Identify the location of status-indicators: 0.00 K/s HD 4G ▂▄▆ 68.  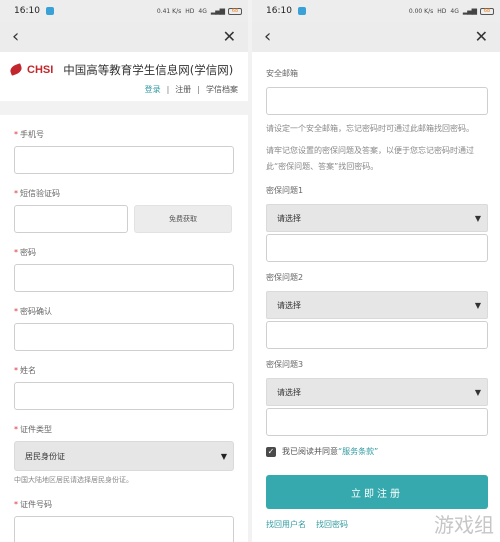
(451, 11).